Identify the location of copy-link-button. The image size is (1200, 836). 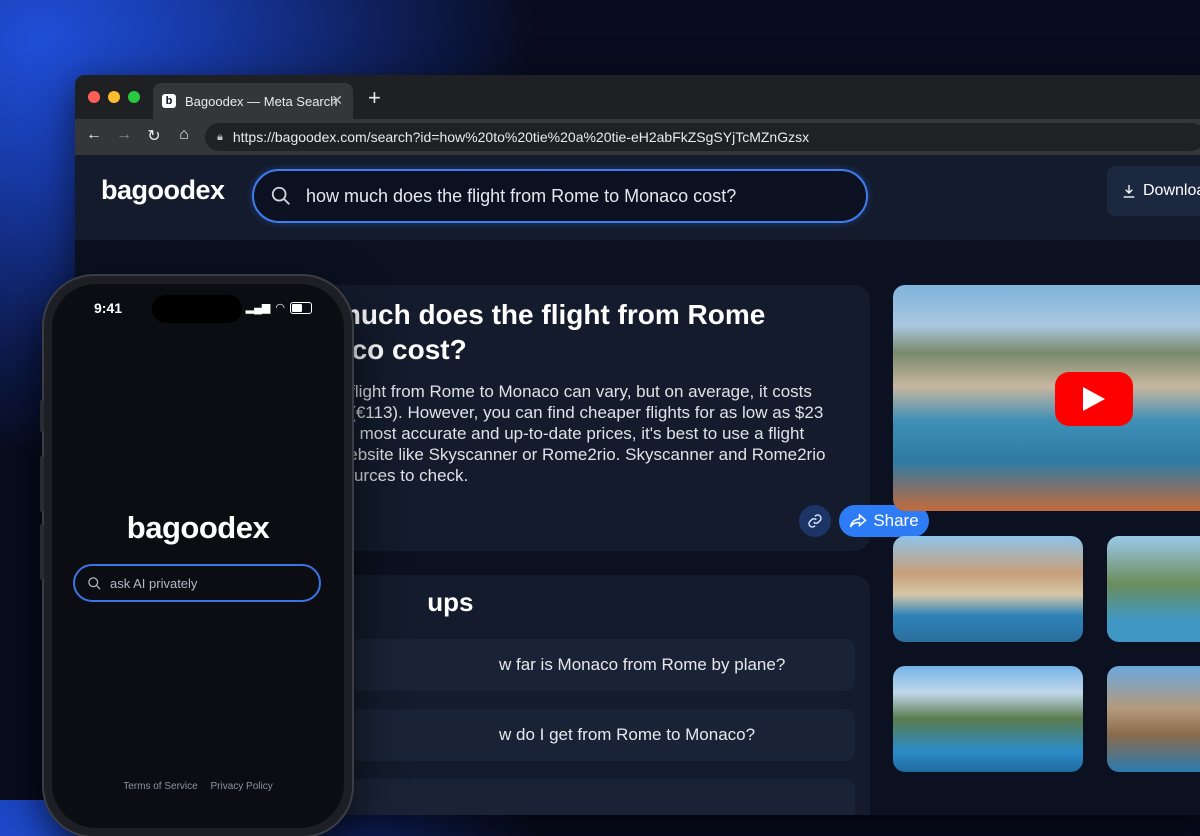
(815, 521).